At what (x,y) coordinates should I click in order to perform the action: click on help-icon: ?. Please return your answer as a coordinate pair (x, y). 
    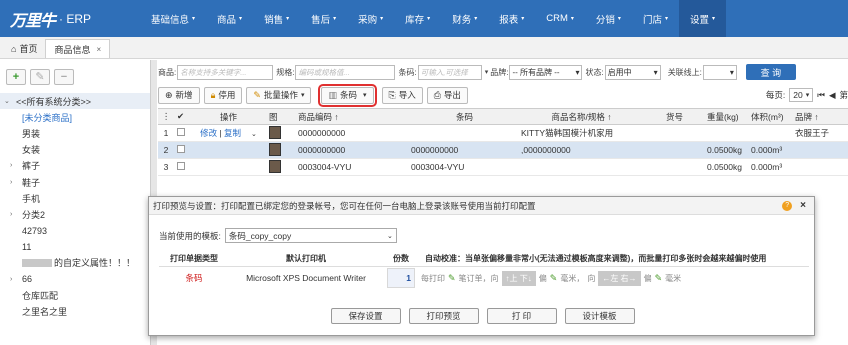
    Looking at the image, I should click on (787, 205).